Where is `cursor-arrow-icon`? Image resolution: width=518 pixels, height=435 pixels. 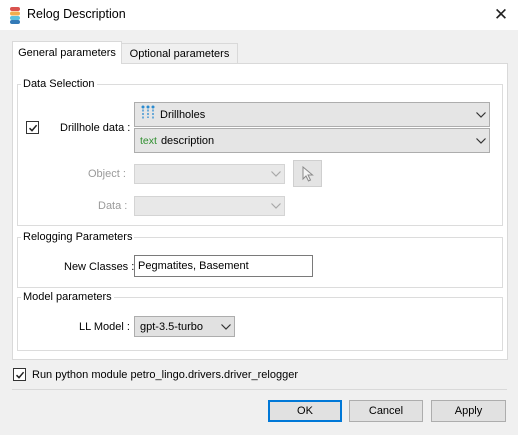
cursor-arrow-icon is located at coordinates (308, 173).